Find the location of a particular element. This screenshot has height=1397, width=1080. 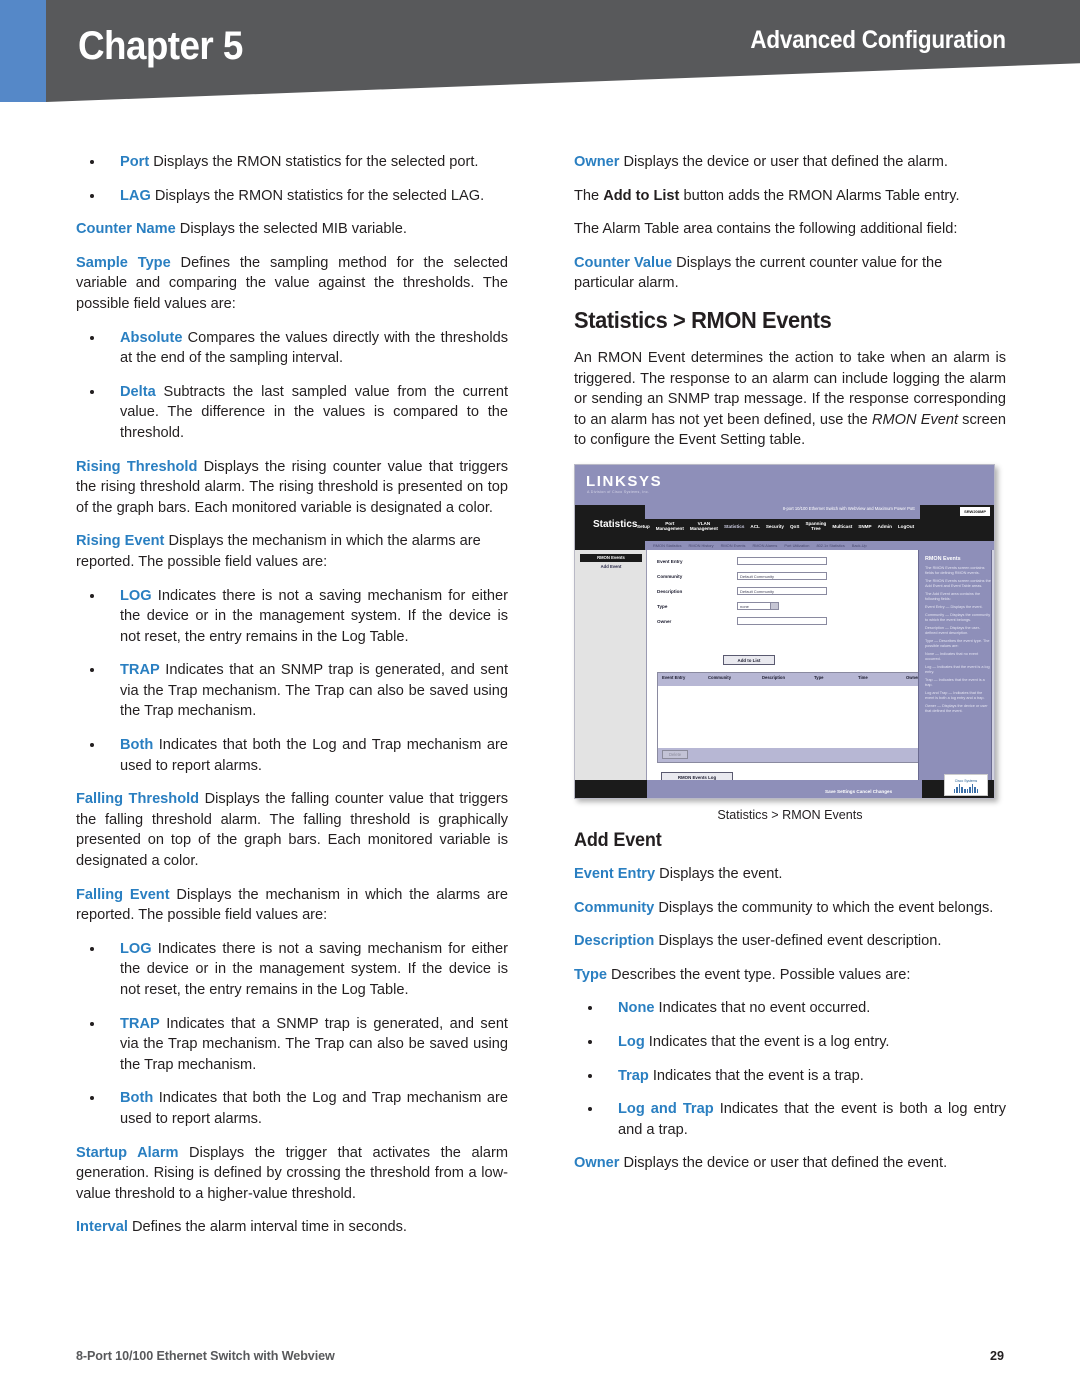

subnav-item-8021x-statistics: 802.1x Statistics is located at coordinates (830, 545).